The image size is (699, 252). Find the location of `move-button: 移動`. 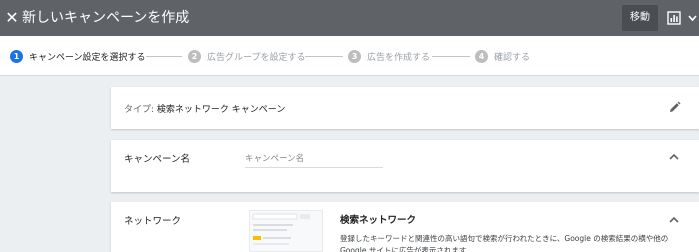

move-button: 移動 is located at coordinates (640, 18).